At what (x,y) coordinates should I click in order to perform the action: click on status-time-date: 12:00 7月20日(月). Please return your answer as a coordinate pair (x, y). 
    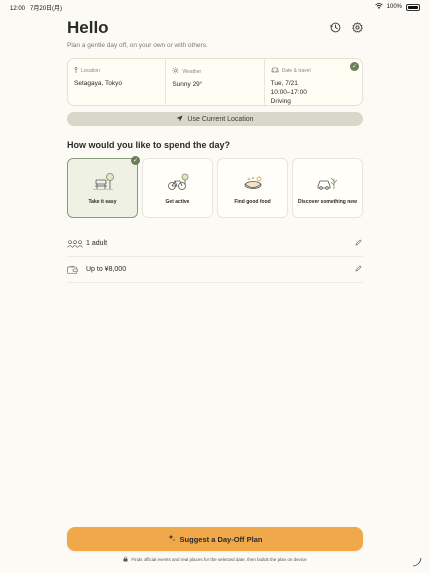
    Looking at the image, I should click on (36, 7).